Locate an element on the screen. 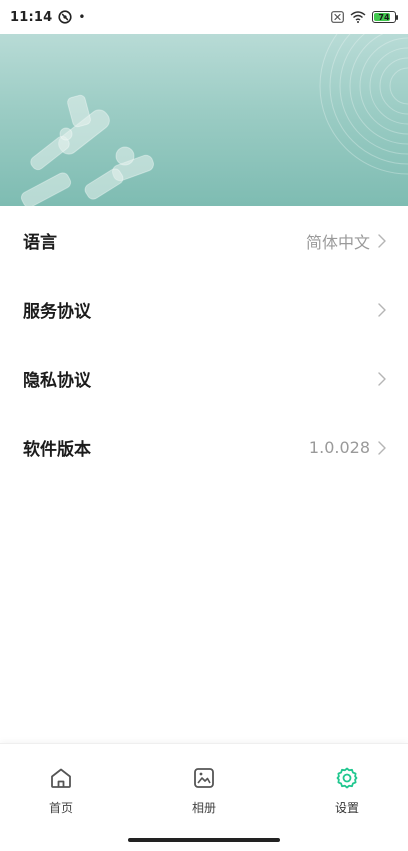 The width and height of the screenshot is (408, 851). nav-label-settings: 设置 is located at coordinates (346, 808).